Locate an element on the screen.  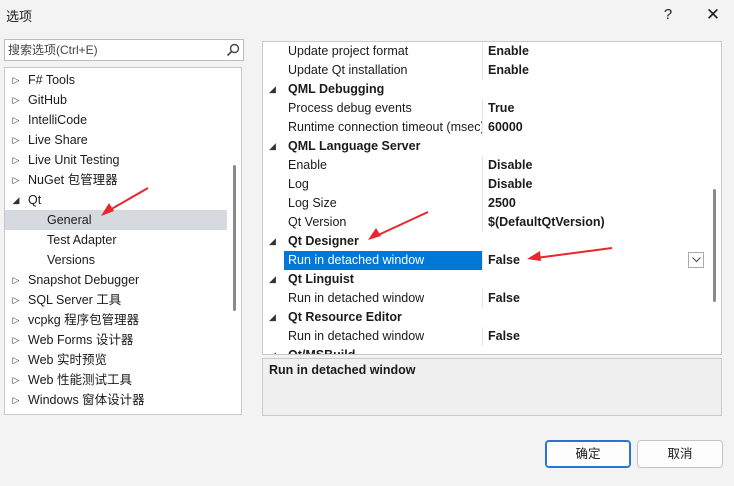
category-qml-debugging: ◢ QML Debugging is located at coordinates (486, 89).